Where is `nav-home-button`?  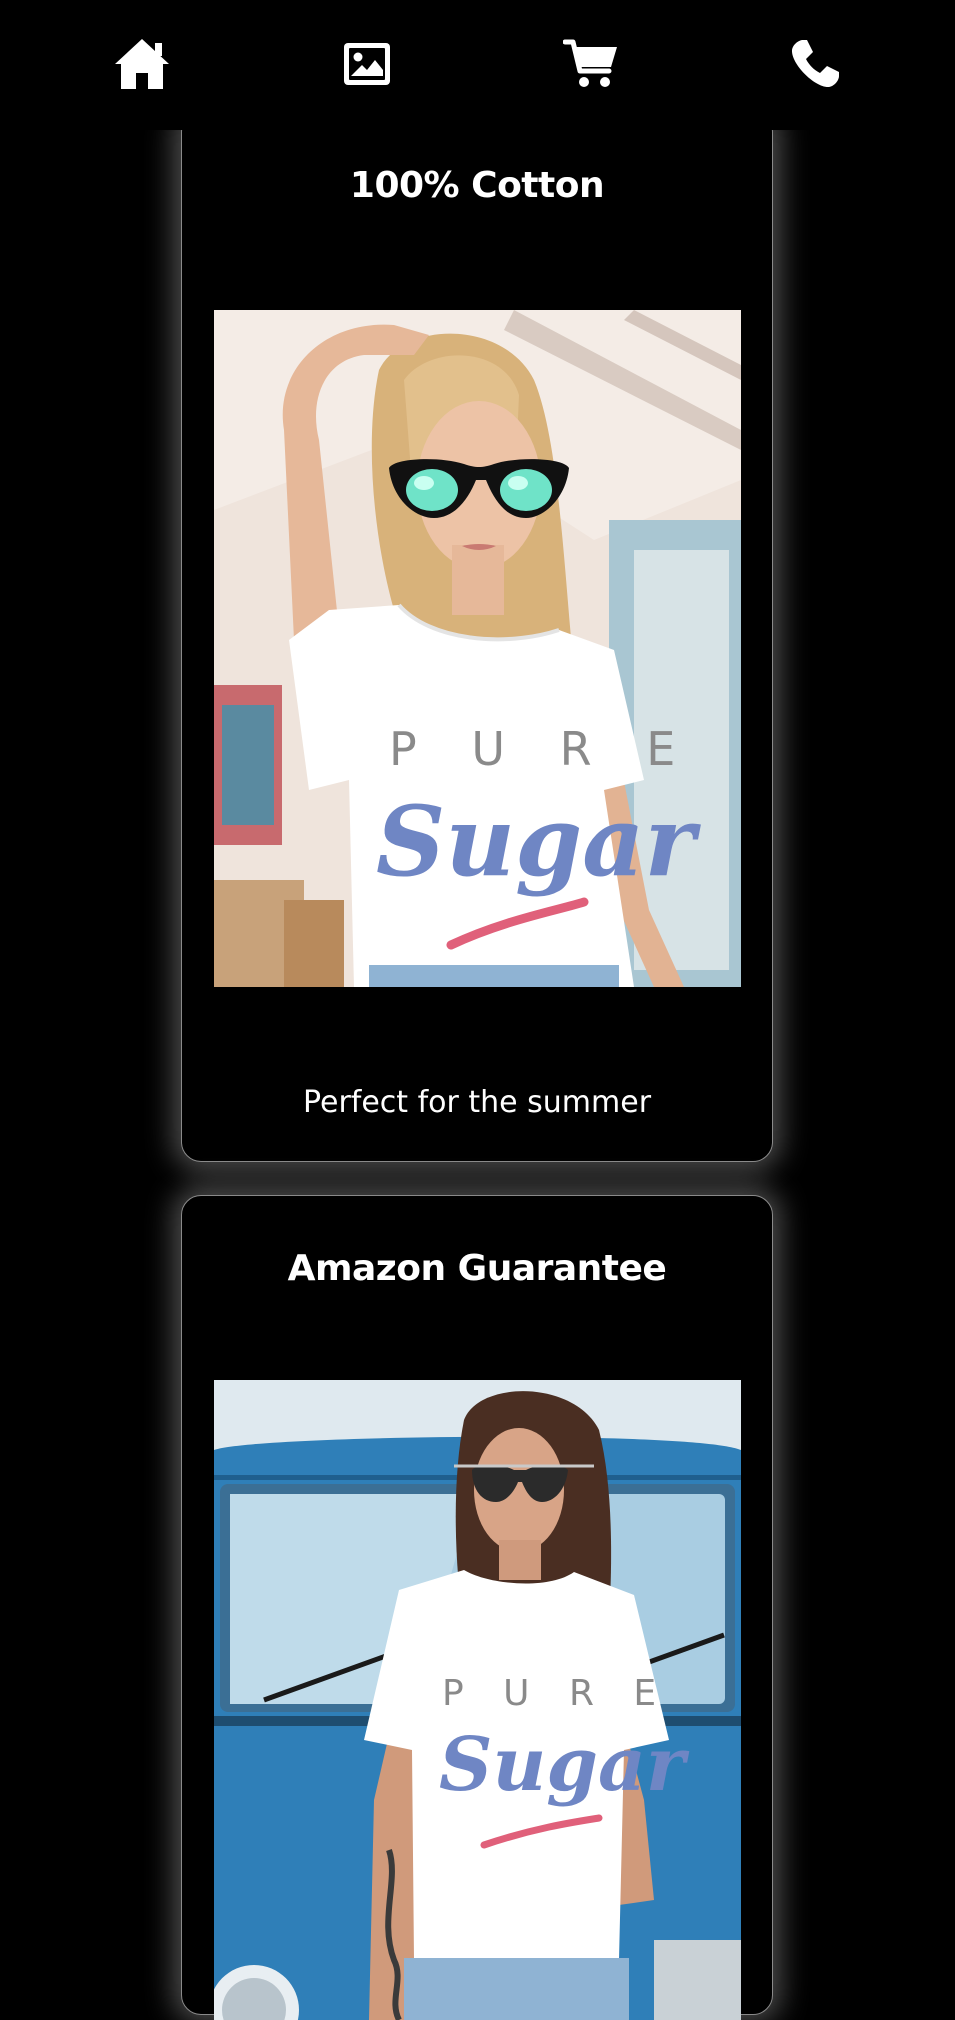 nav-home-button is located at coordinates (142, 64).